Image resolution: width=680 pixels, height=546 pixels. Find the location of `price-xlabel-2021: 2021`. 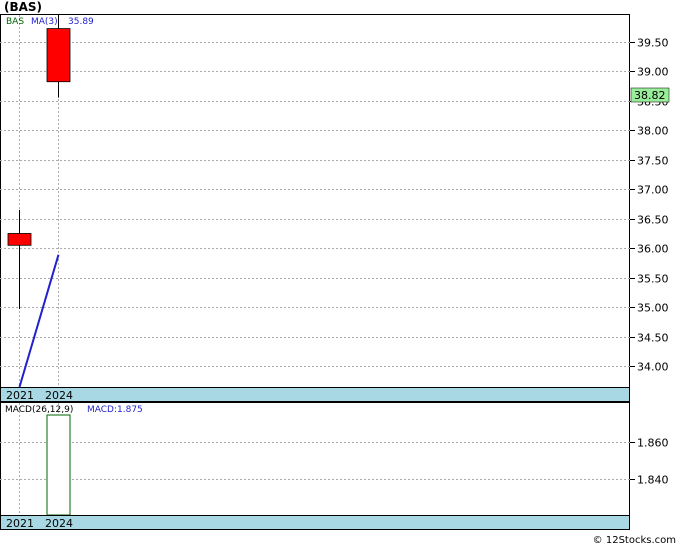

price-xlabel-2021: 2021 is located at coordinates (20, 395).